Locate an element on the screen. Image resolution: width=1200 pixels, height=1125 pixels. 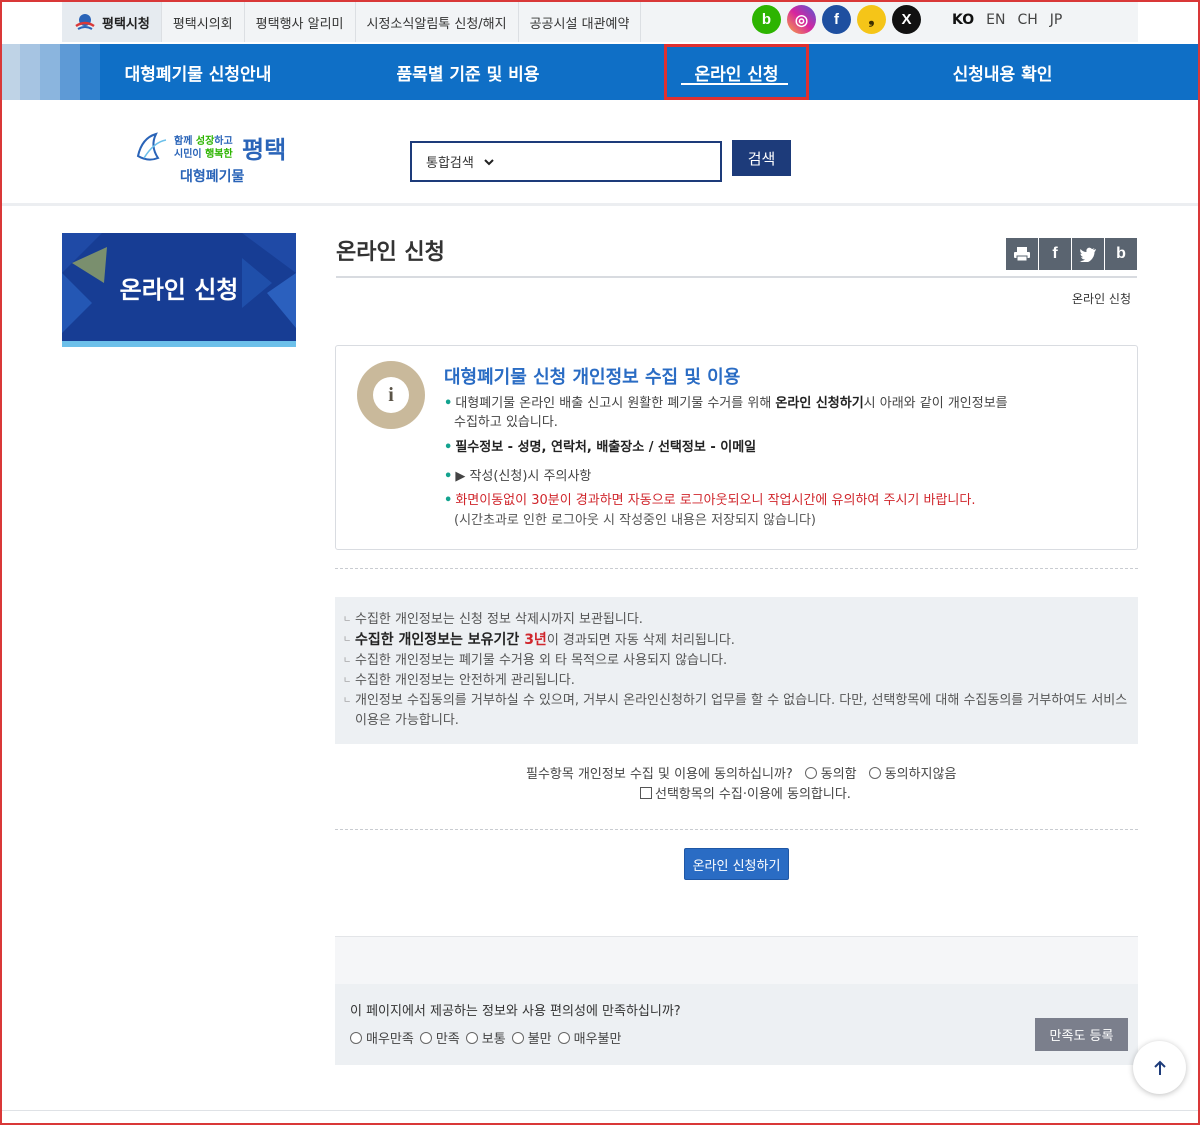
slogan-line2: 시민이 행복한 is located at coordinates (203, 153).